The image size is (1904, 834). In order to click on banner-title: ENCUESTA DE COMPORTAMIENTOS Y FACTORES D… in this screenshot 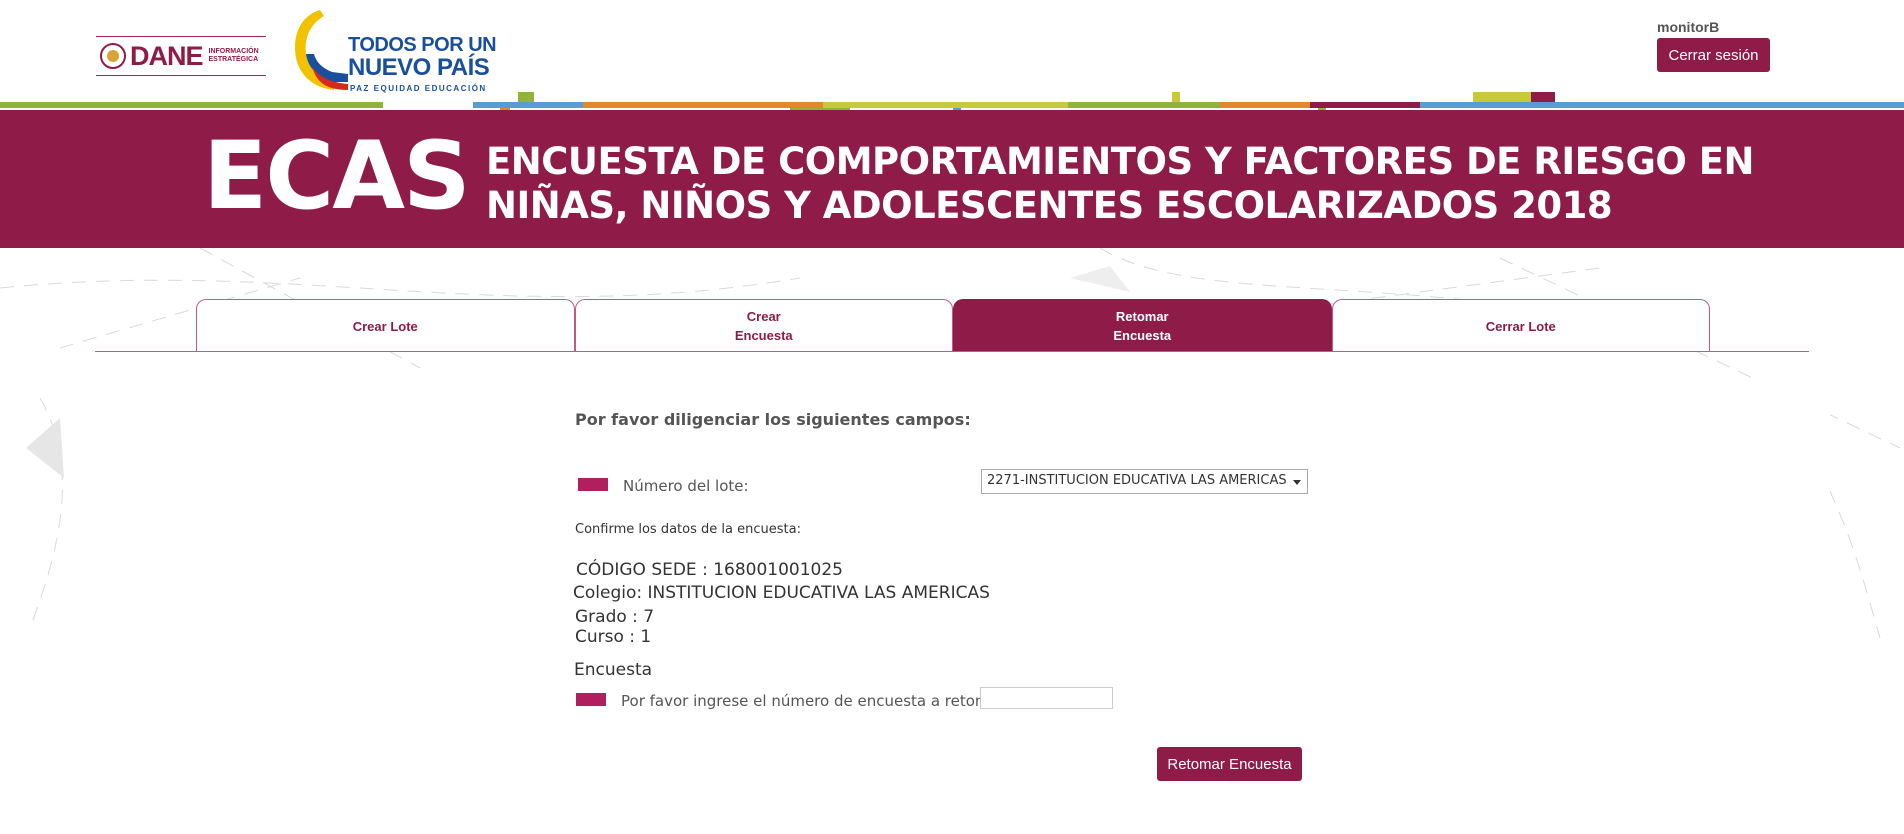, I will do `click(1120, 184)`.